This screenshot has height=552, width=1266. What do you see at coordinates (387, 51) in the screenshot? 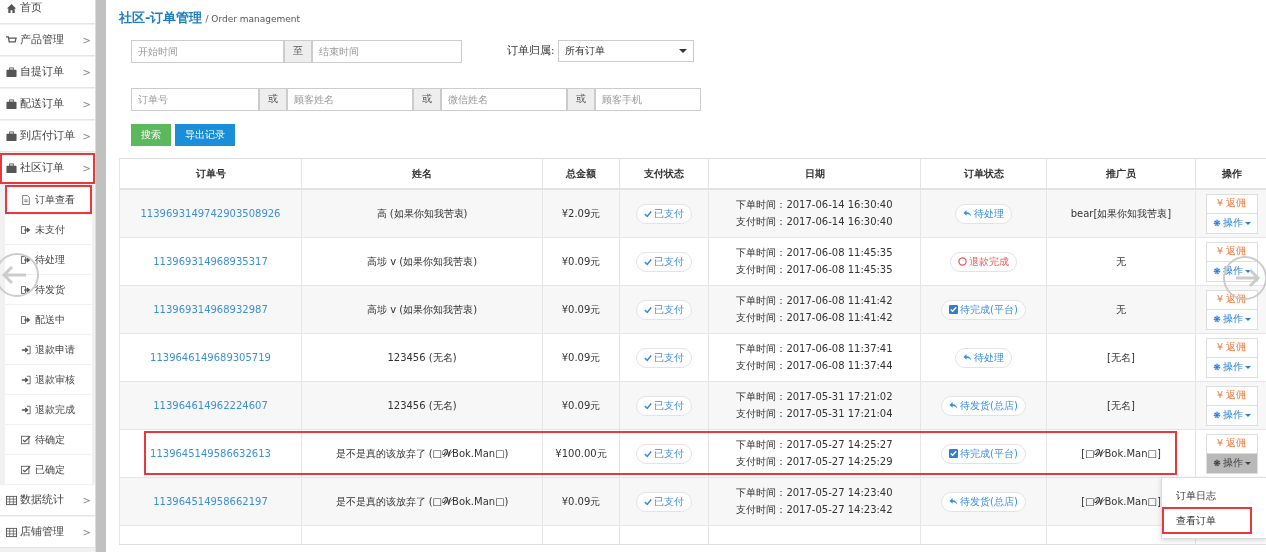
I see `end-time-field: 结束时间` at bounding box center [387, 51].